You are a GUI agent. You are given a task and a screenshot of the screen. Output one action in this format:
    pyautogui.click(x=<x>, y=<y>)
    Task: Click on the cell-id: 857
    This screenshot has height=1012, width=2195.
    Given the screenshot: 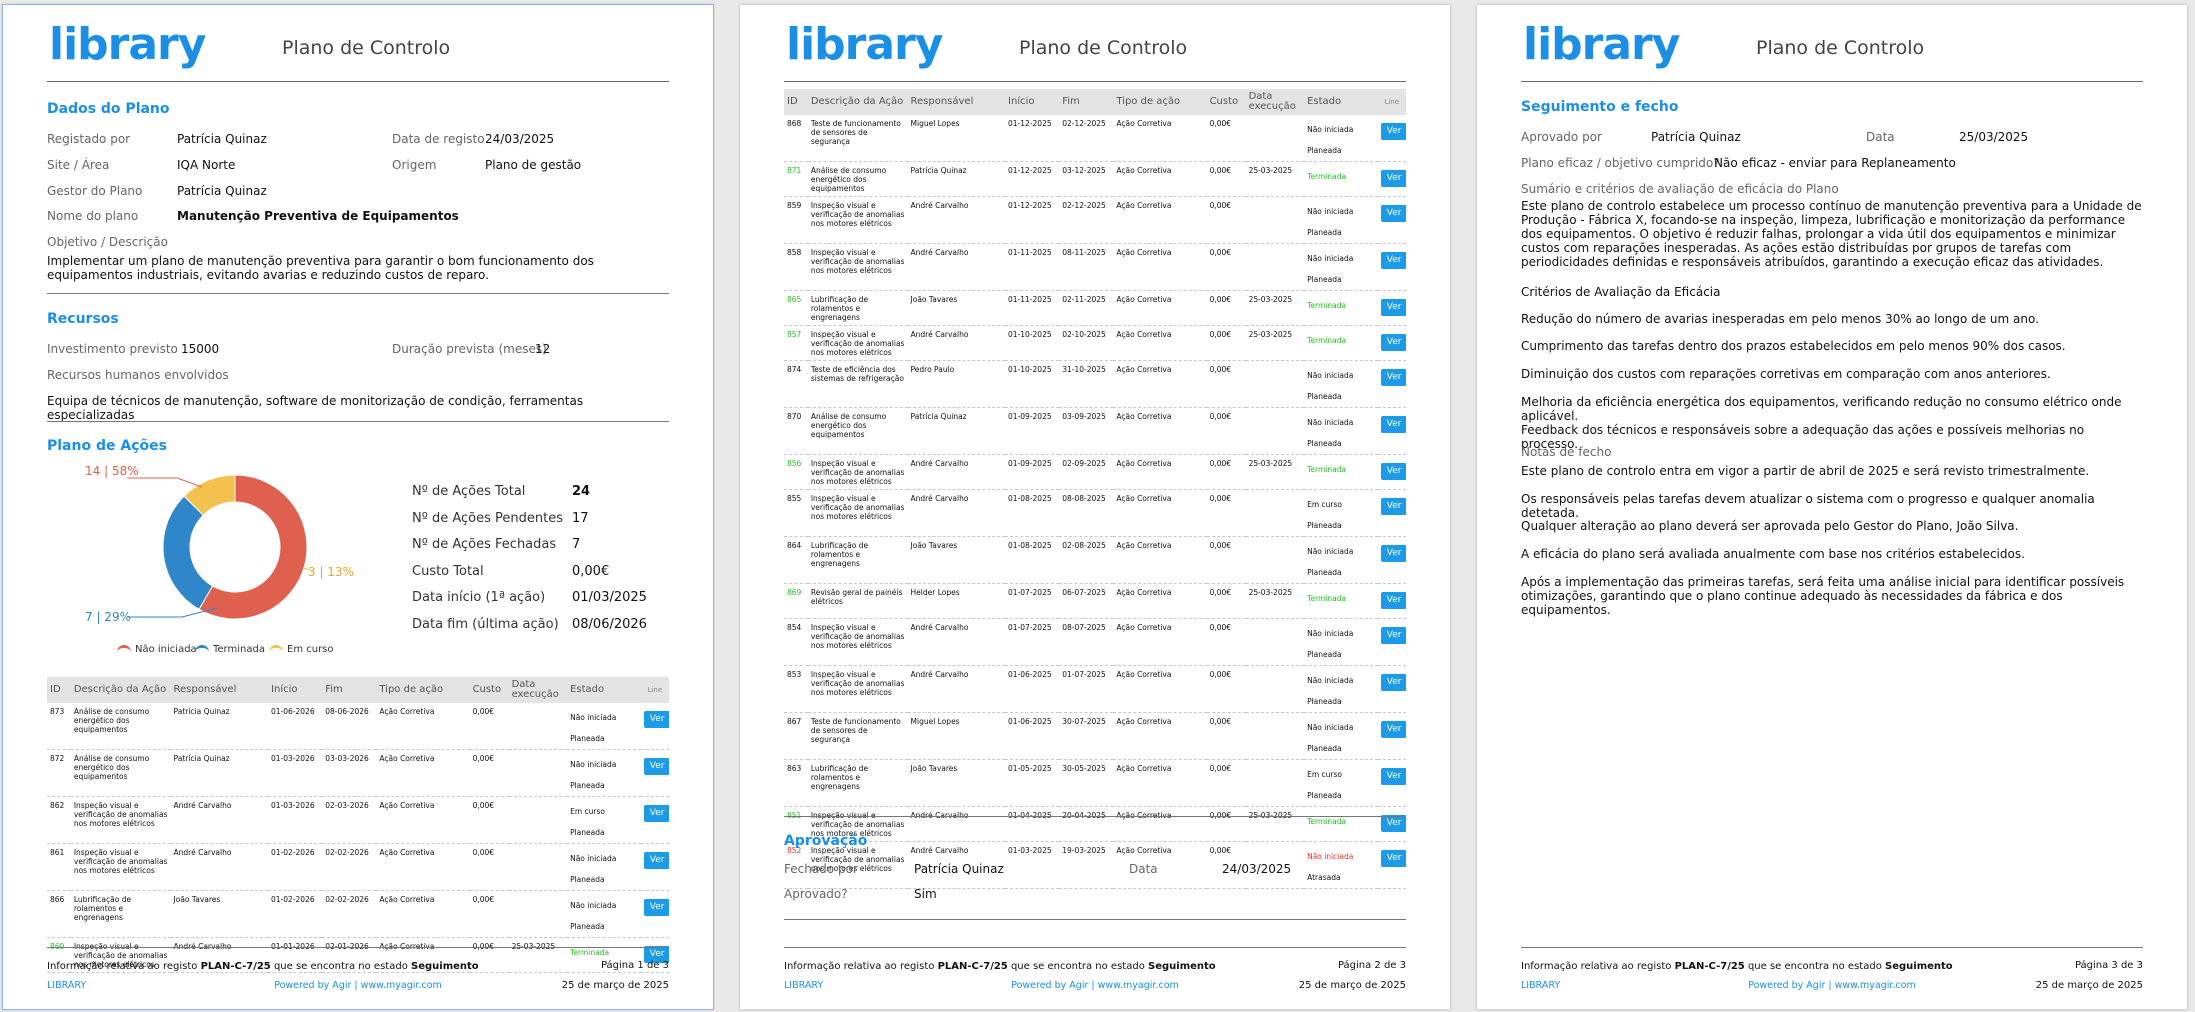 What is the action you would take?
    pyautogui.click(x=796, y=343)
    